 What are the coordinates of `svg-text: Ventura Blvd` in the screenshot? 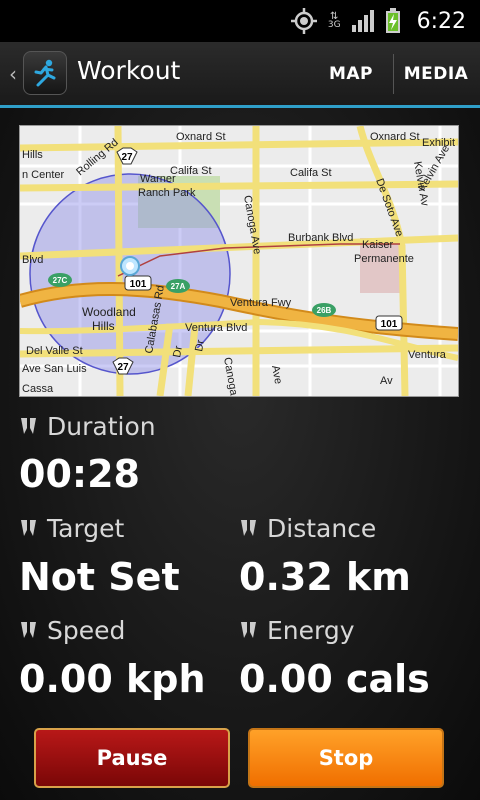 It's located at (216, 328).